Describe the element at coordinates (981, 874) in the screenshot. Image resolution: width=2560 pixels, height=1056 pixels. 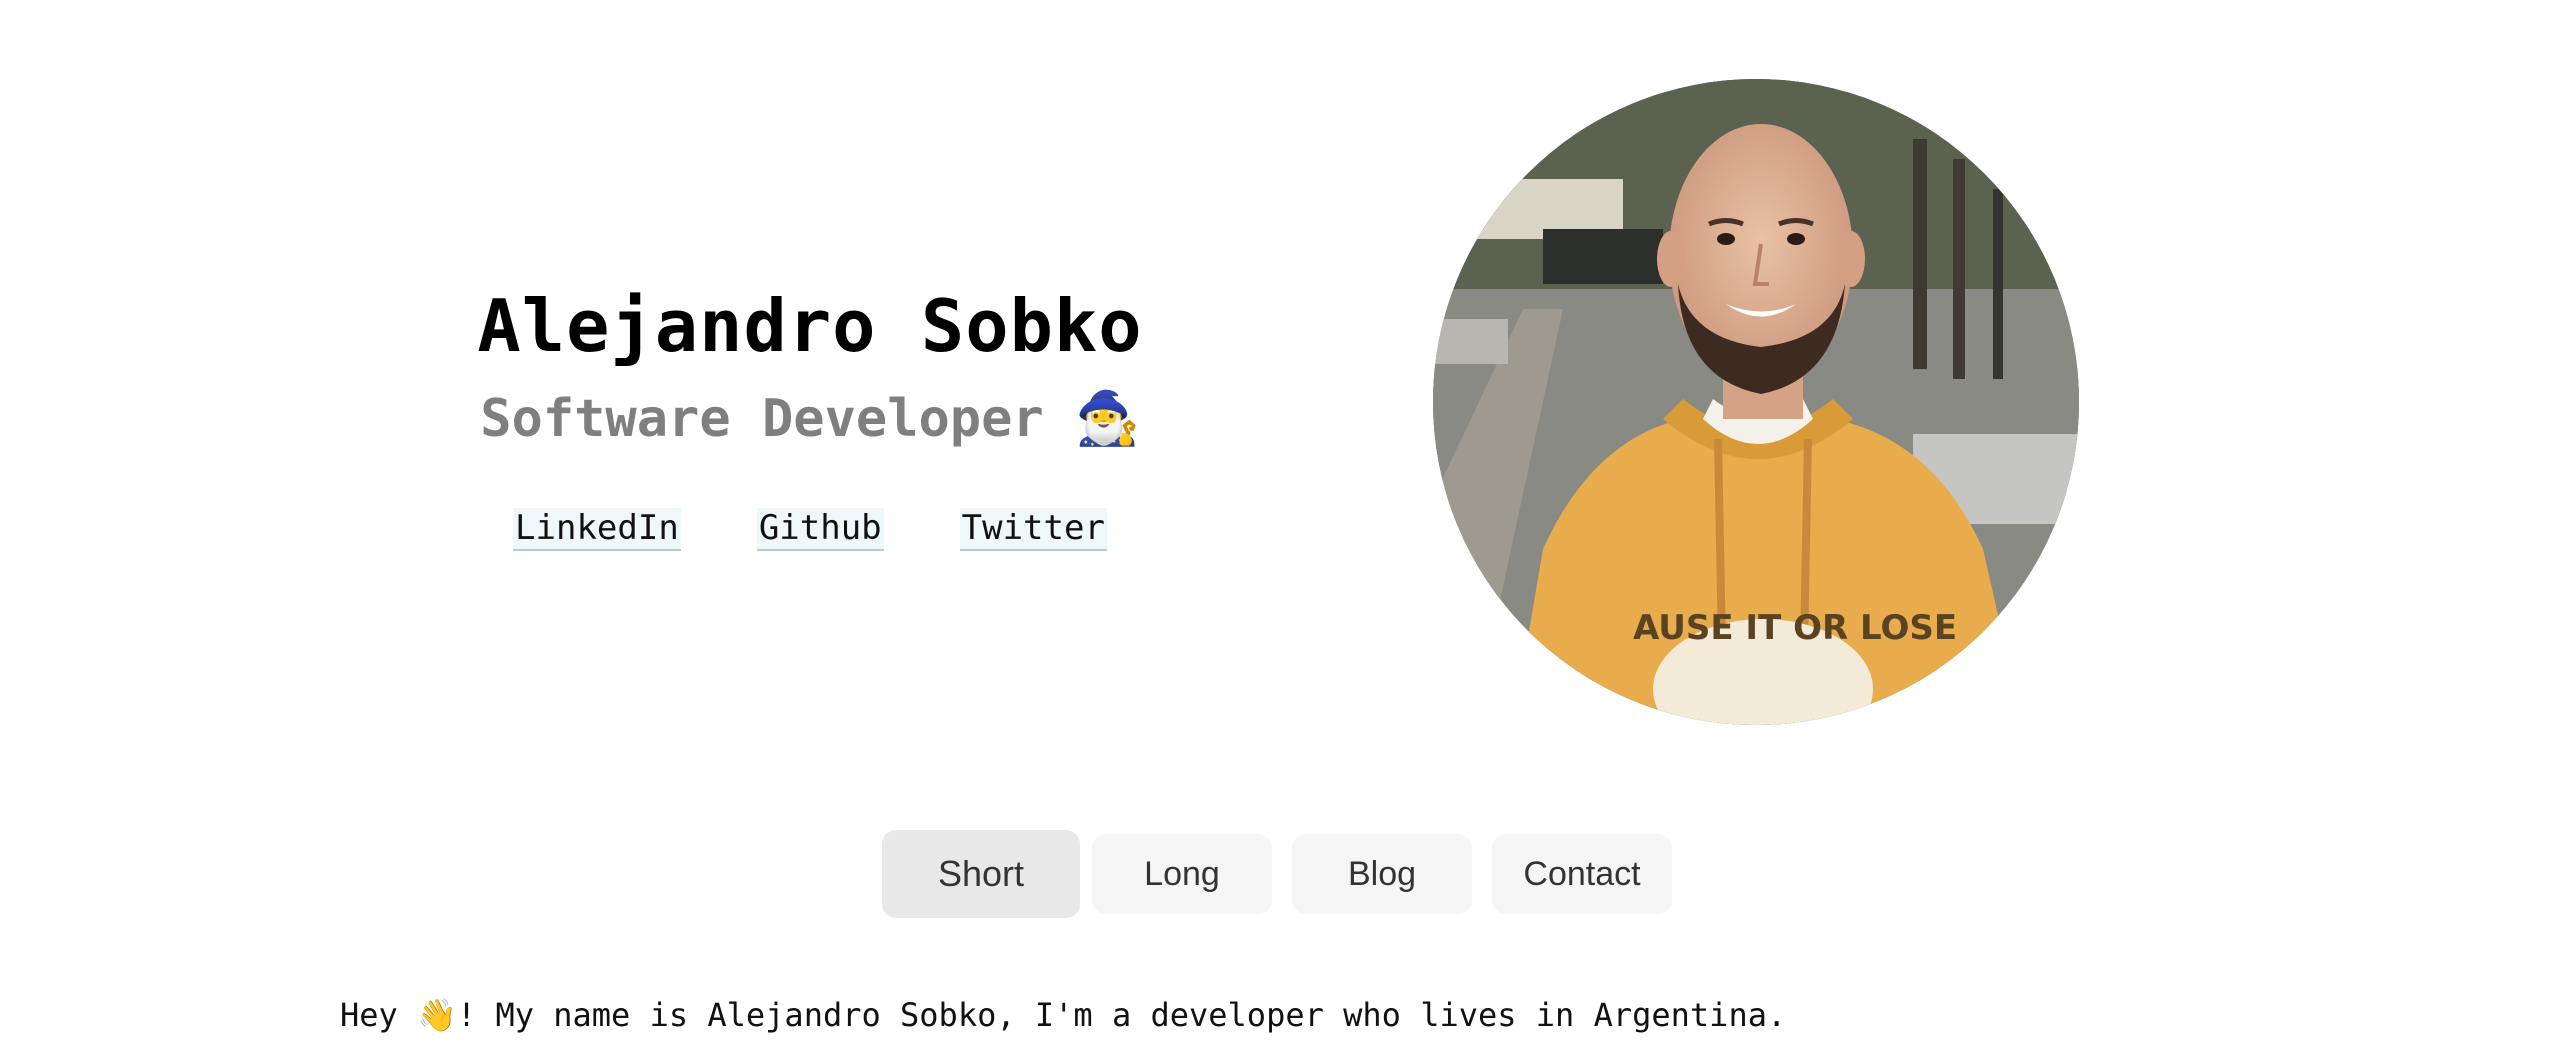
I see `tab-short: Short` at that location.